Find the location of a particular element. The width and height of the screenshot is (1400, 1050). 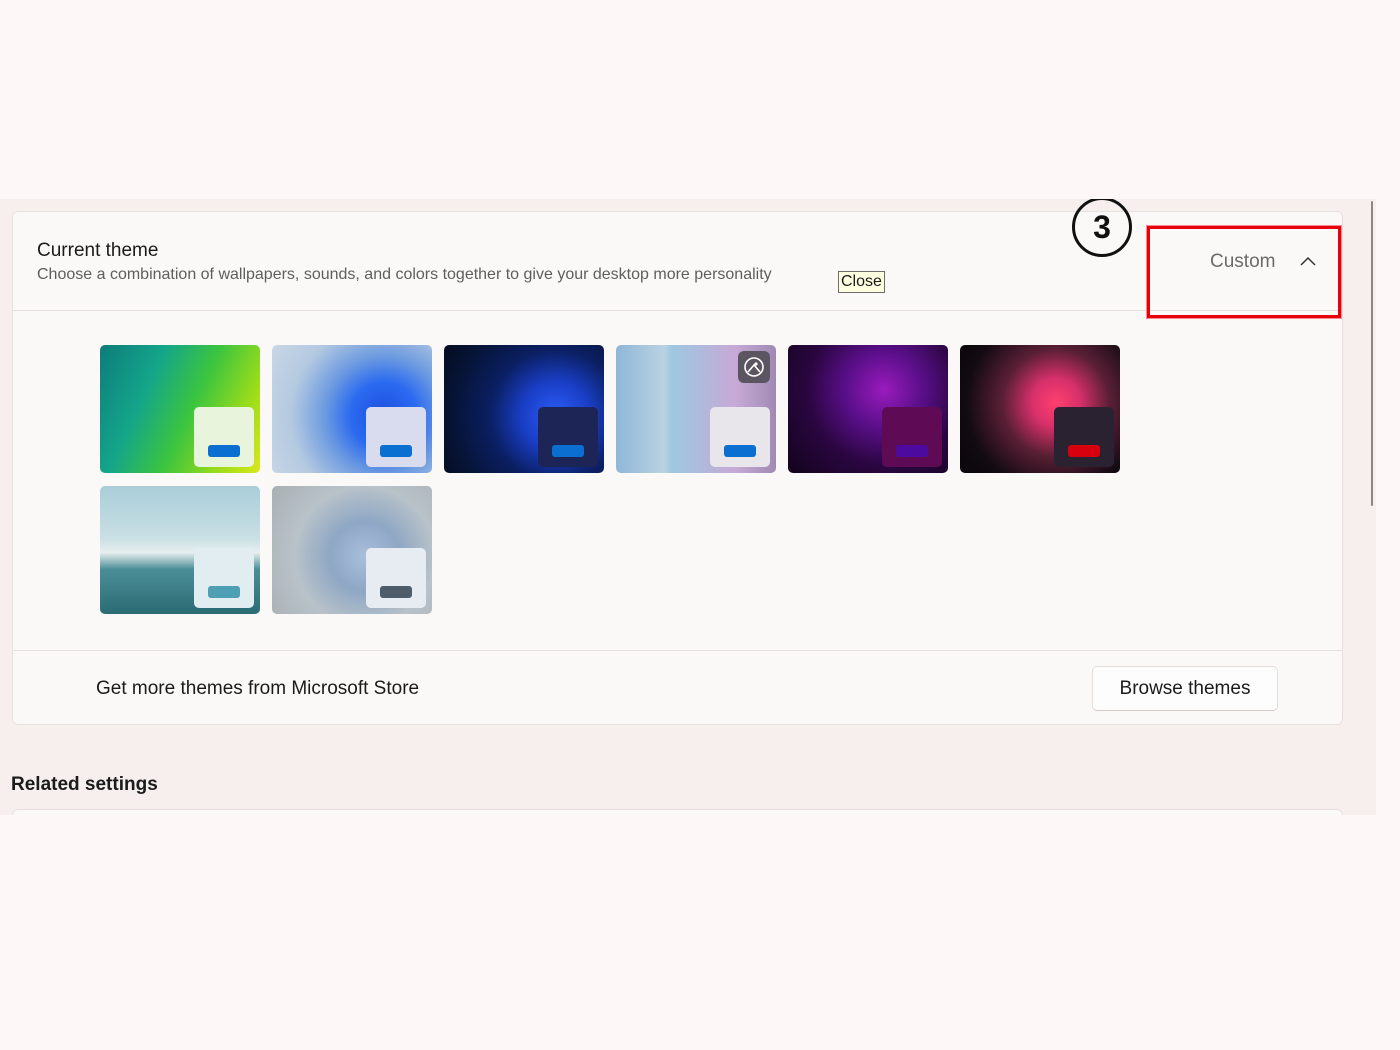

theme-sunrise-lake is located at coordinates (180, 550).